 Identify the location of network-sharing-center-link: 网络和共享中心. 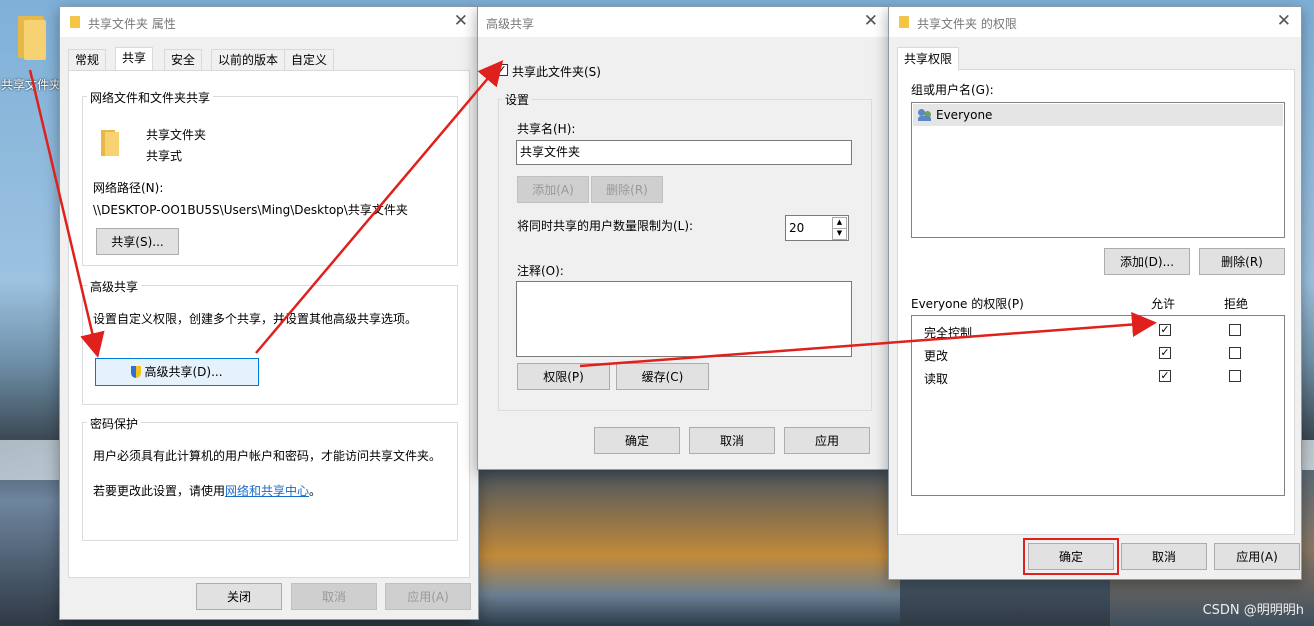
(267, 491).